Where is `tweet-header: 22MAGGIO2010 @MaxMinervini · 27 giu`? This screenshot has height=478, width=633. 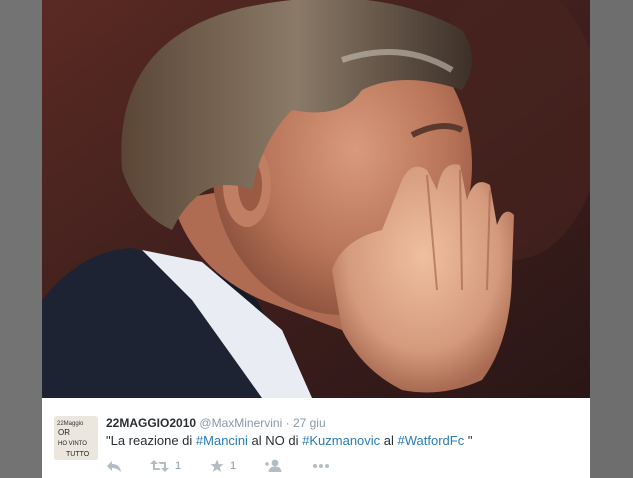 tweet-header: 22MAGGIO2010 @MaxMinervini · 27 giu is located at coordinates (216, 423).